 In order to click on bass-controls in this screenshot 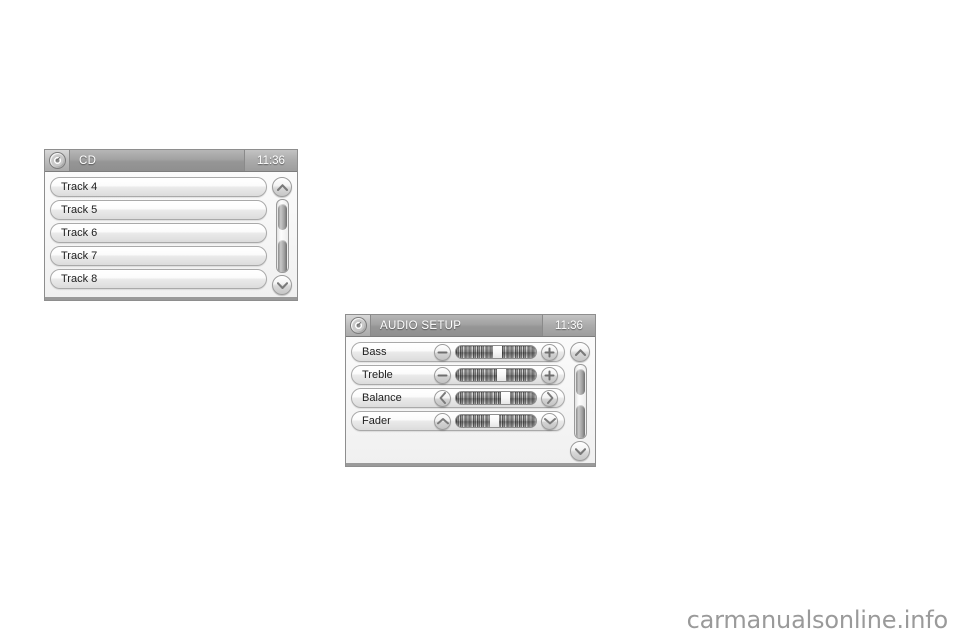, I will do `click(496, 352)`.